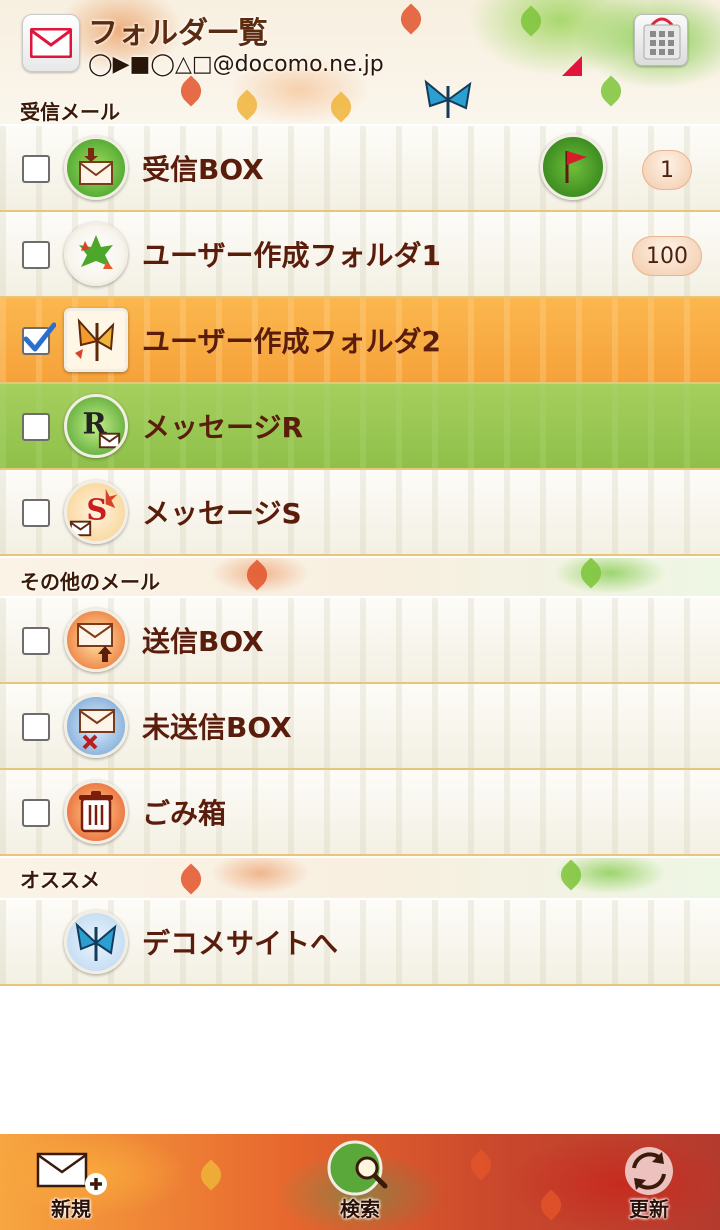  I want to click on maple-folder-icon, so click(96, 254).